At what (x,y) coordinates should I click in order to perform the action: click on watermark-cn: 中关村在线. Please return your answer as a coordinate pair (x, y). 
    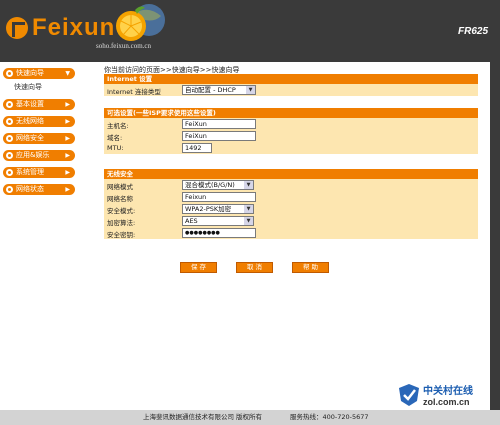
    Looking at the image, I should click on (448, 391).